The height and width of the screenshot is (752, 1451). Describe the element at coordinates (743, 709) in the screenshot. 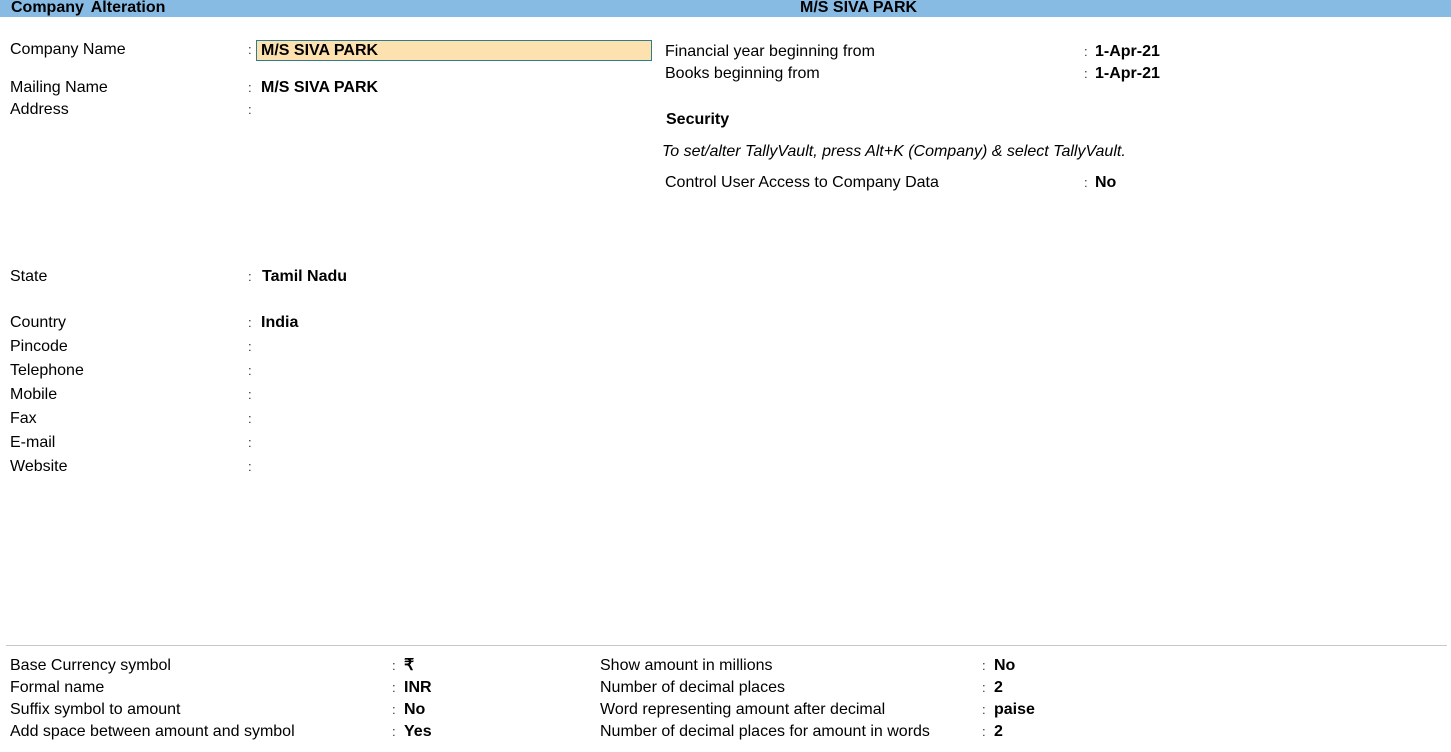

I see `word-after-decimal-label: Word representing amount after decimal` at that location.